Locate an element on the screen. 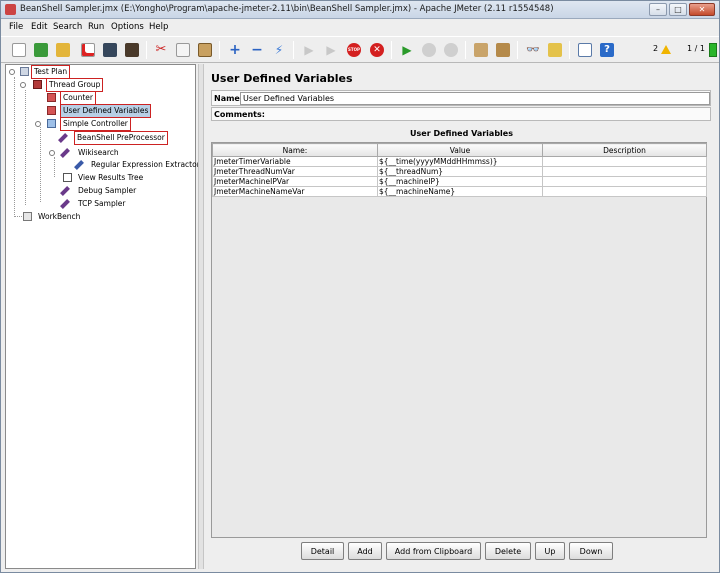  save-as-button is located at coordinates (132, 50).